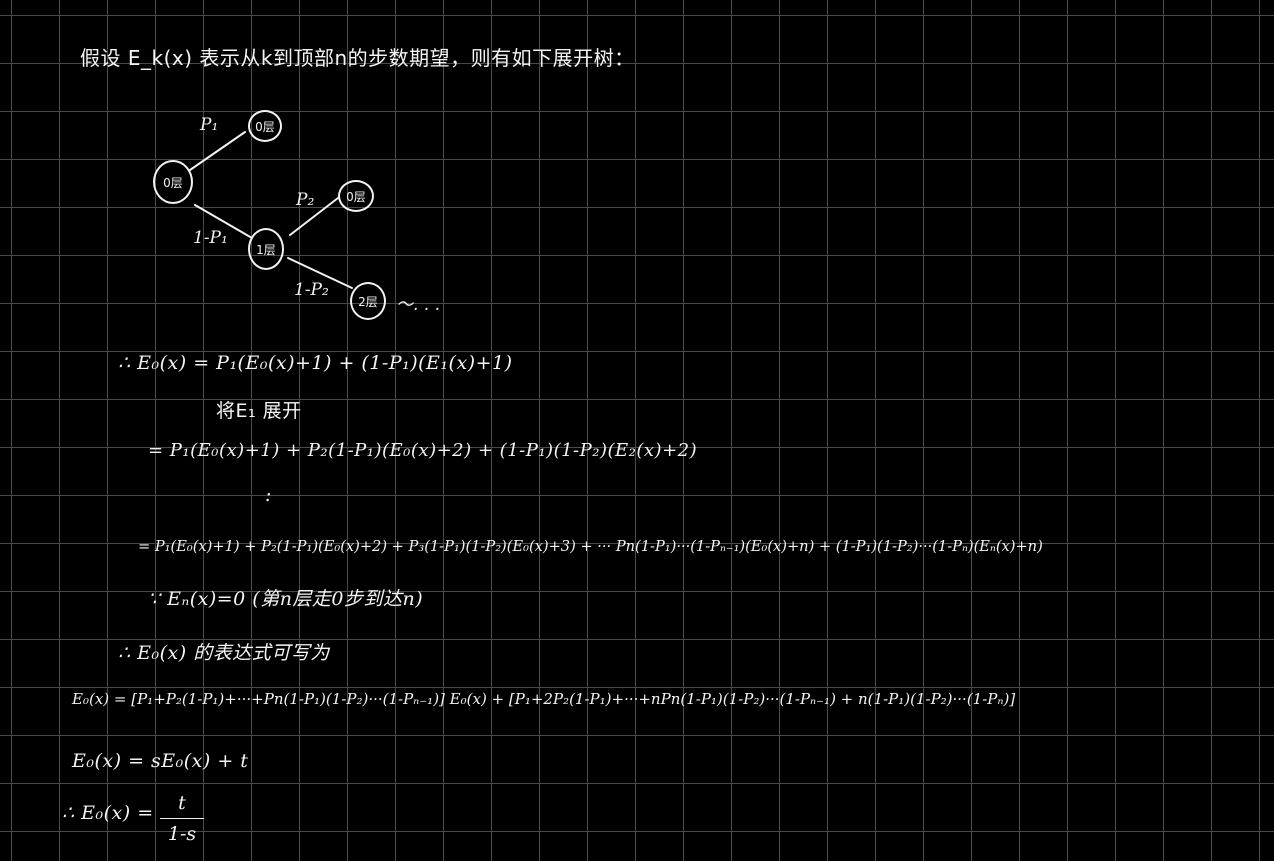  What do you see at coordinates (217, 151) in the screenshot?
I see `edge-0-to-top0` at bounding box center [217, 151].